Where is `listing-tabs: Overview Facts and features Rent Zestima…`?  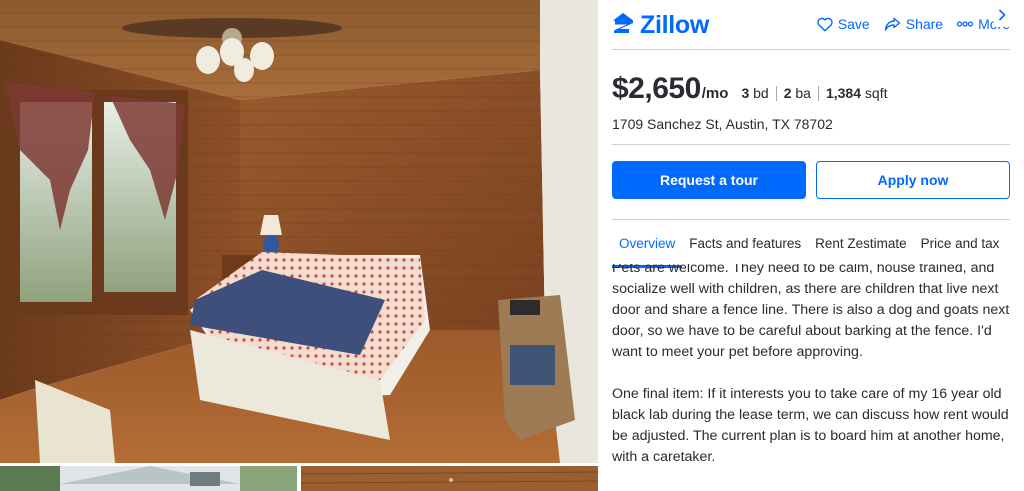 listing-tabs: Overview Facts and features Rent Zestima… is located at coordinates (818, 249).